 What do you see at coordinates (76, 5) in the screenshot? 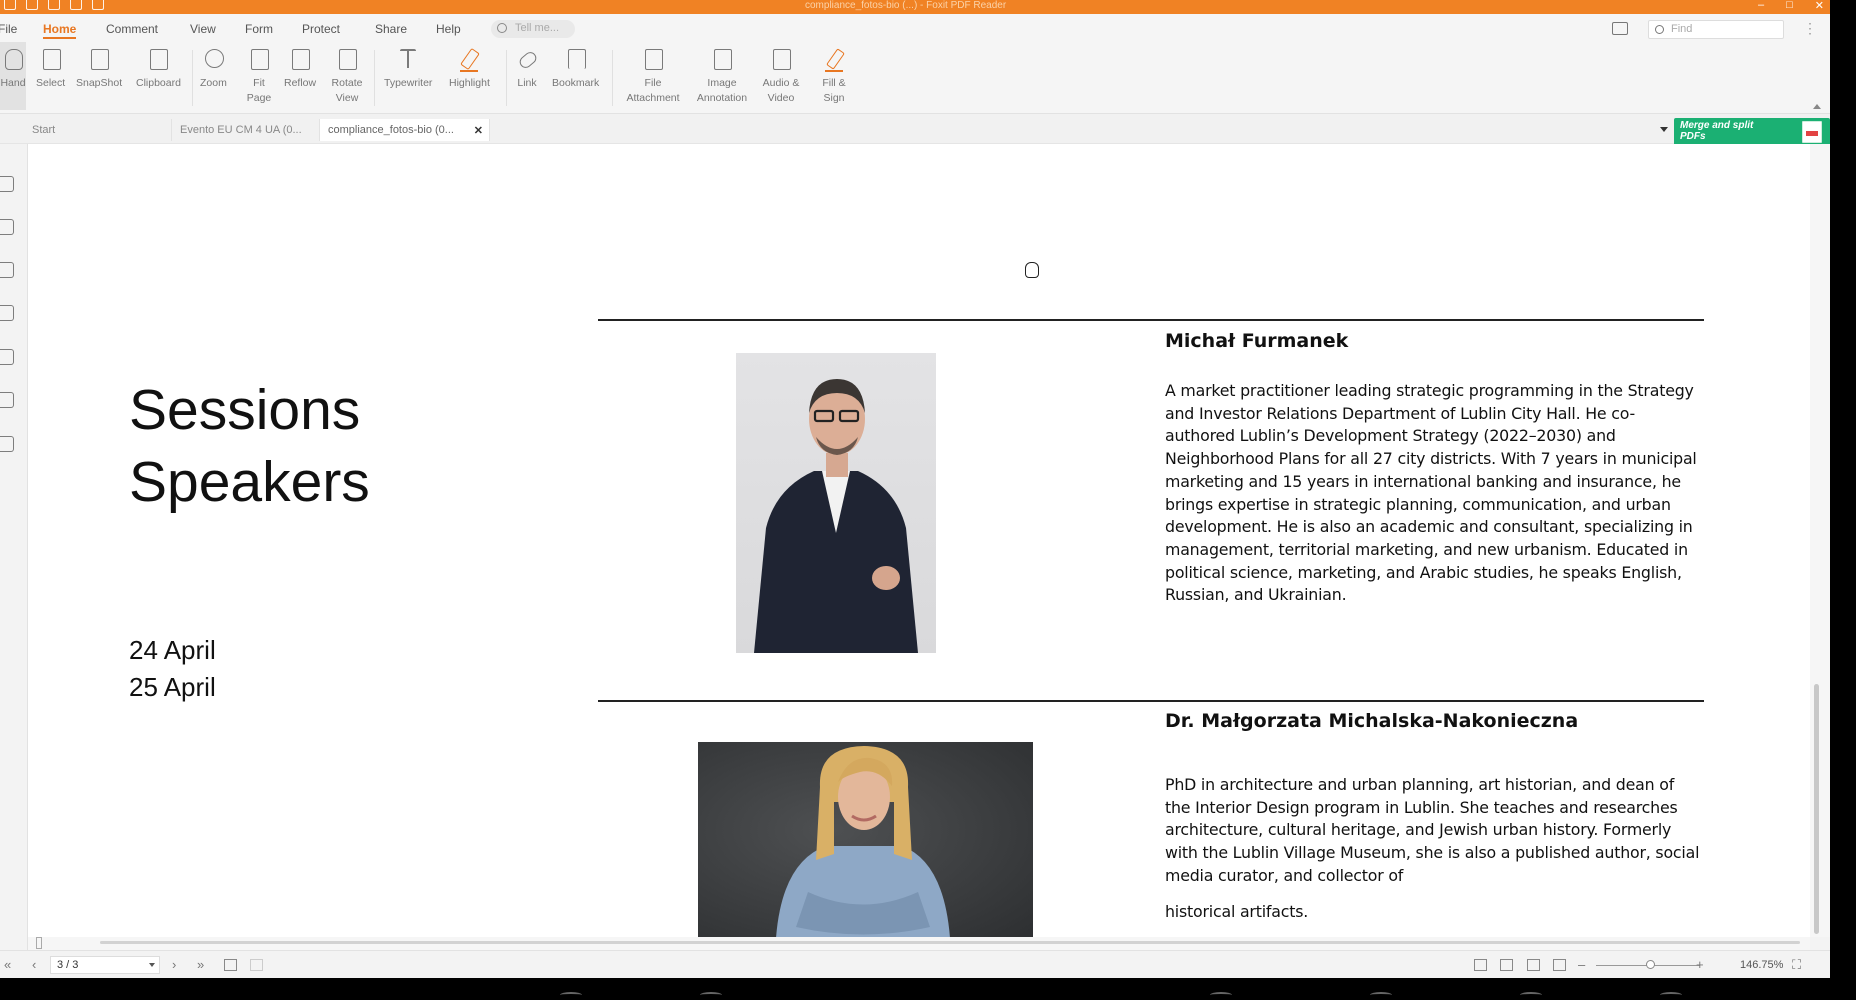
I see `undo-icon` at bounding box center [76, 5].